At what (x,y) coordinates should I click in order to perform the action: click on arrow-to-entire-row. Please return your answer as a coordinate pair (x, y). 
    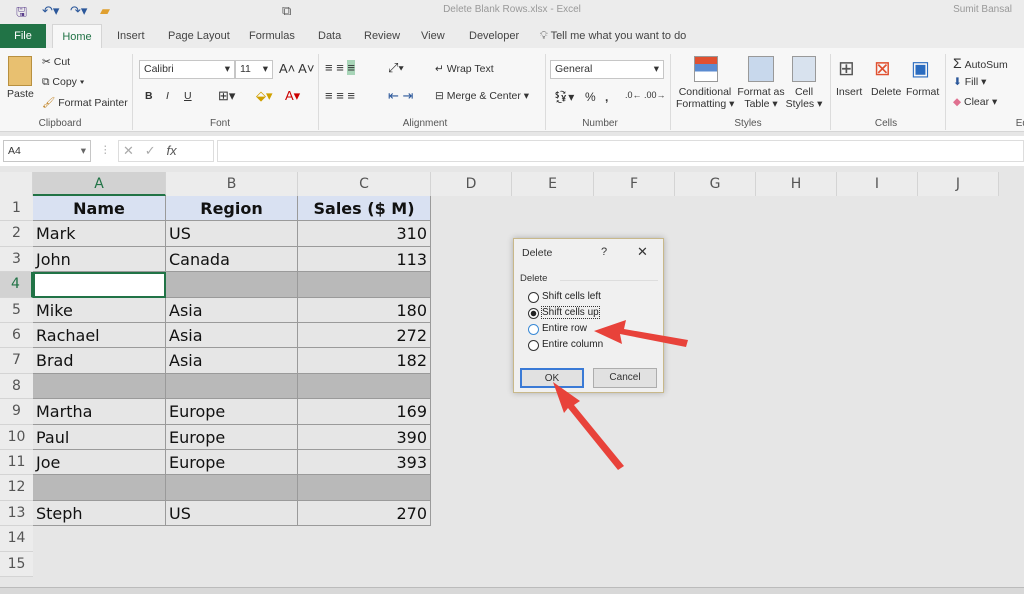
    Looking at the image, I should click on (641, 333).